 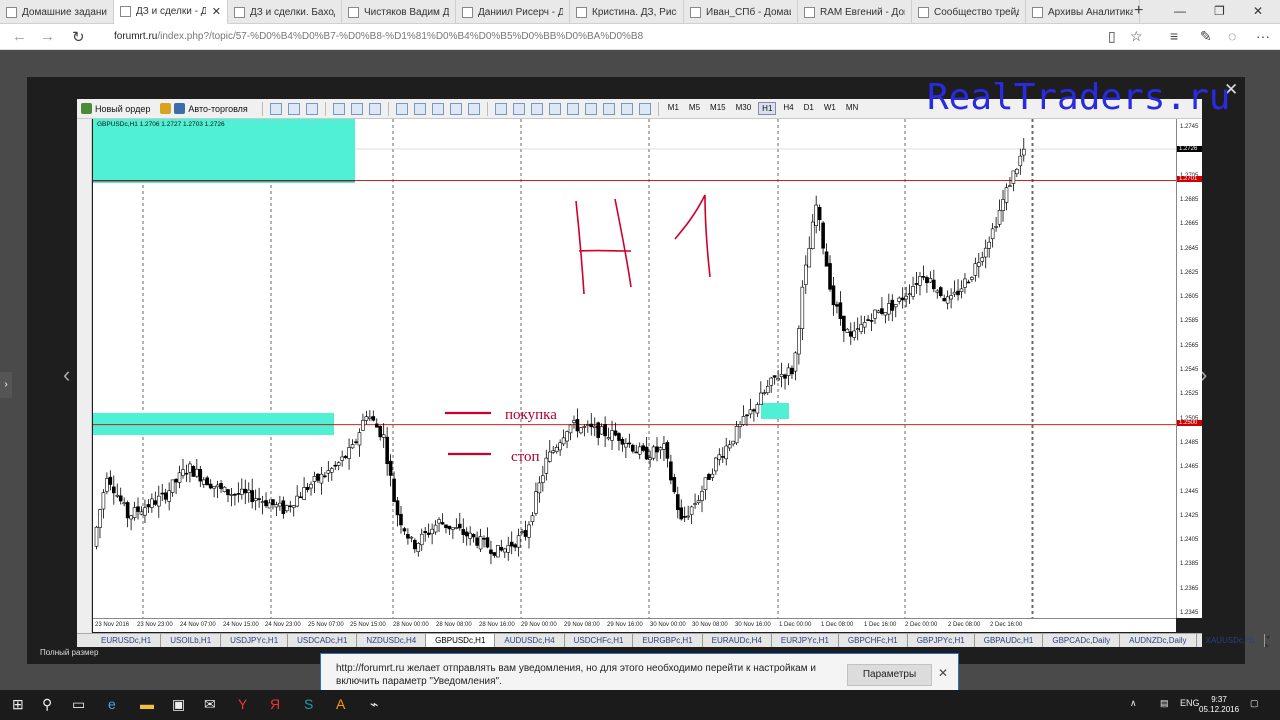 What do you see at coordinates (941, 640) in the screenshot?
I see `symbol-tab: GBPJPYc,H1` at bounding box center [941, 640].